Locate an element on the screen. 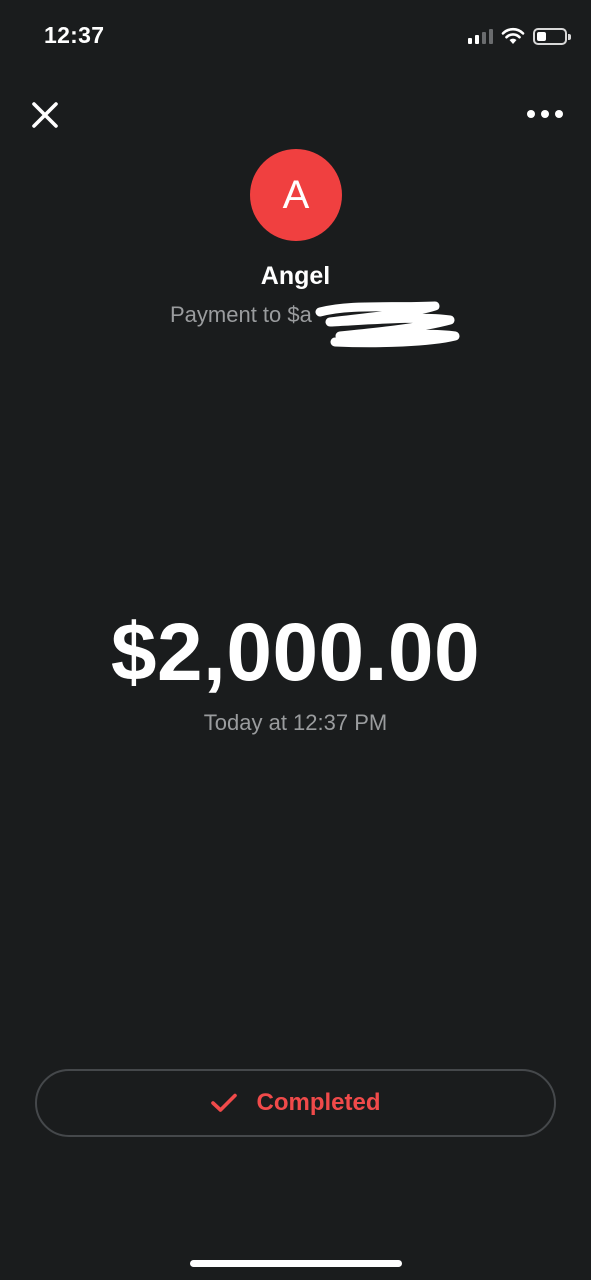  close-button is located at coordinates (45, 115).